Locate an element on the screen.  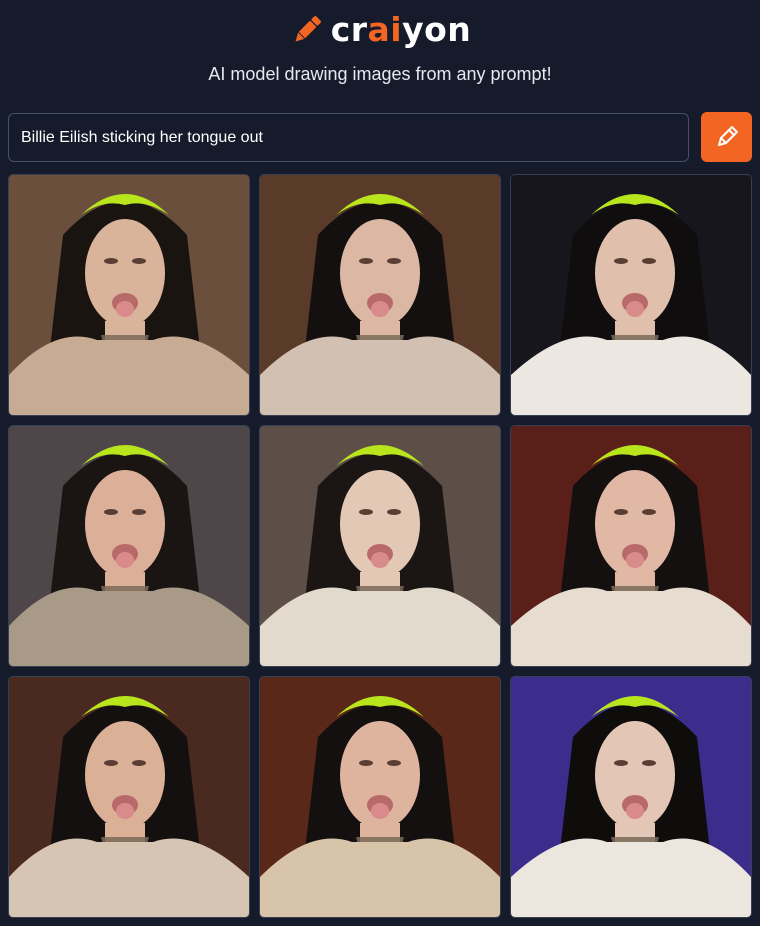
tagline: AI model drawing images from any prompt! is located at coordinates (380, 74).